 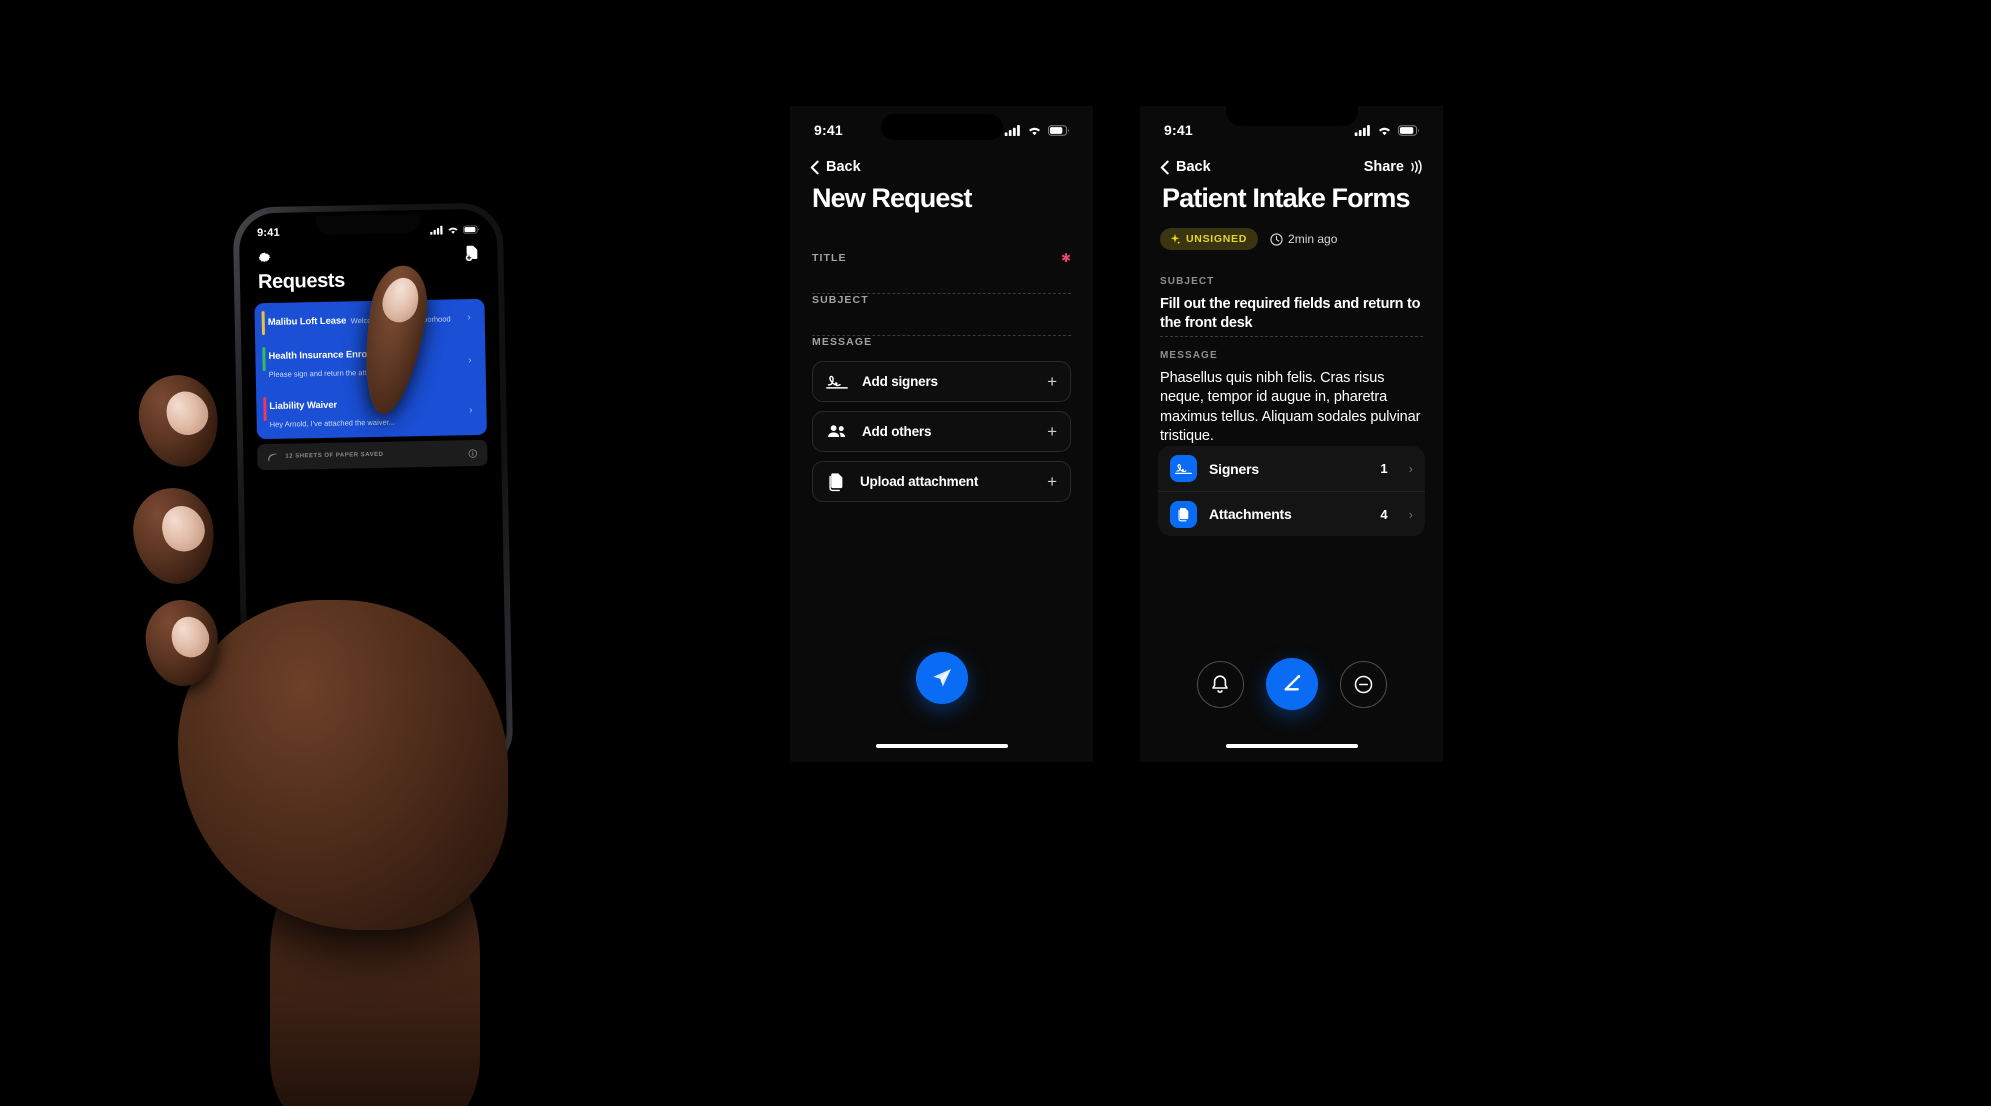 I want to click on row-count: 4, so click(x=1384, y=514).